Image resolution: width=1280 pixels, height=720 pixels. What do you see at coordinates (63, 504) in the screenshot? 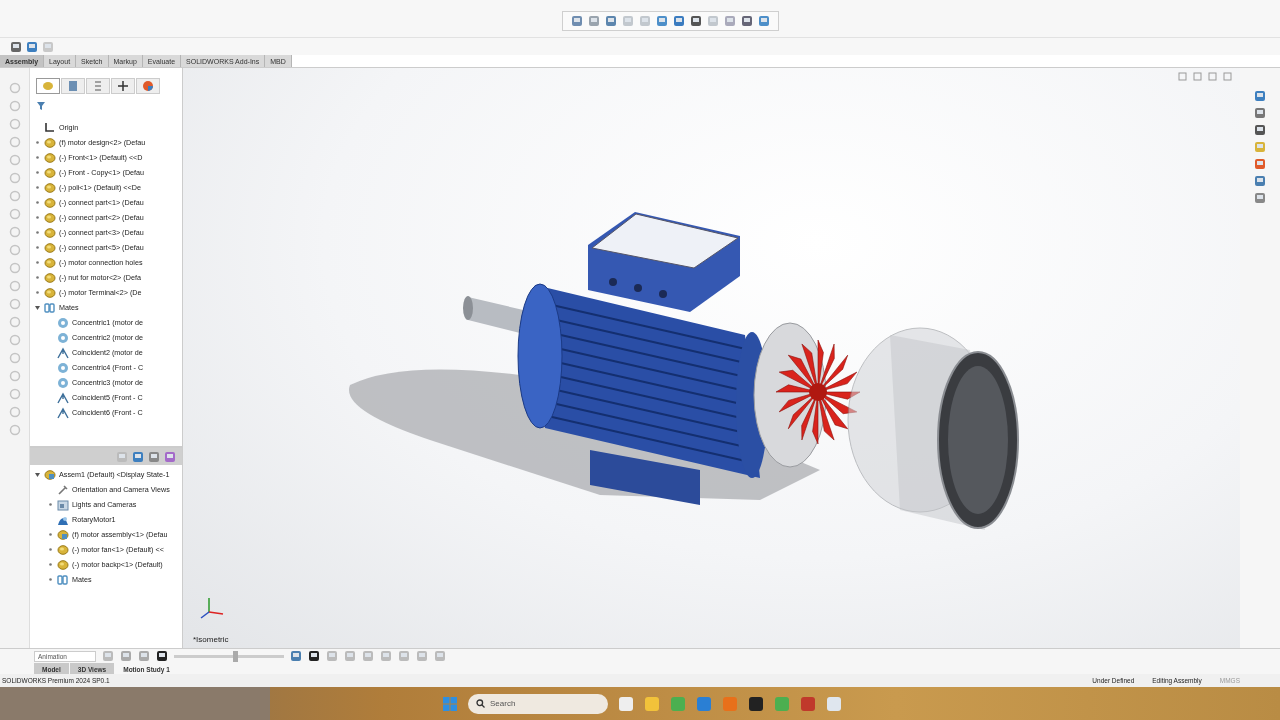
I see `folder-icon` at bounding box center [63, 504].